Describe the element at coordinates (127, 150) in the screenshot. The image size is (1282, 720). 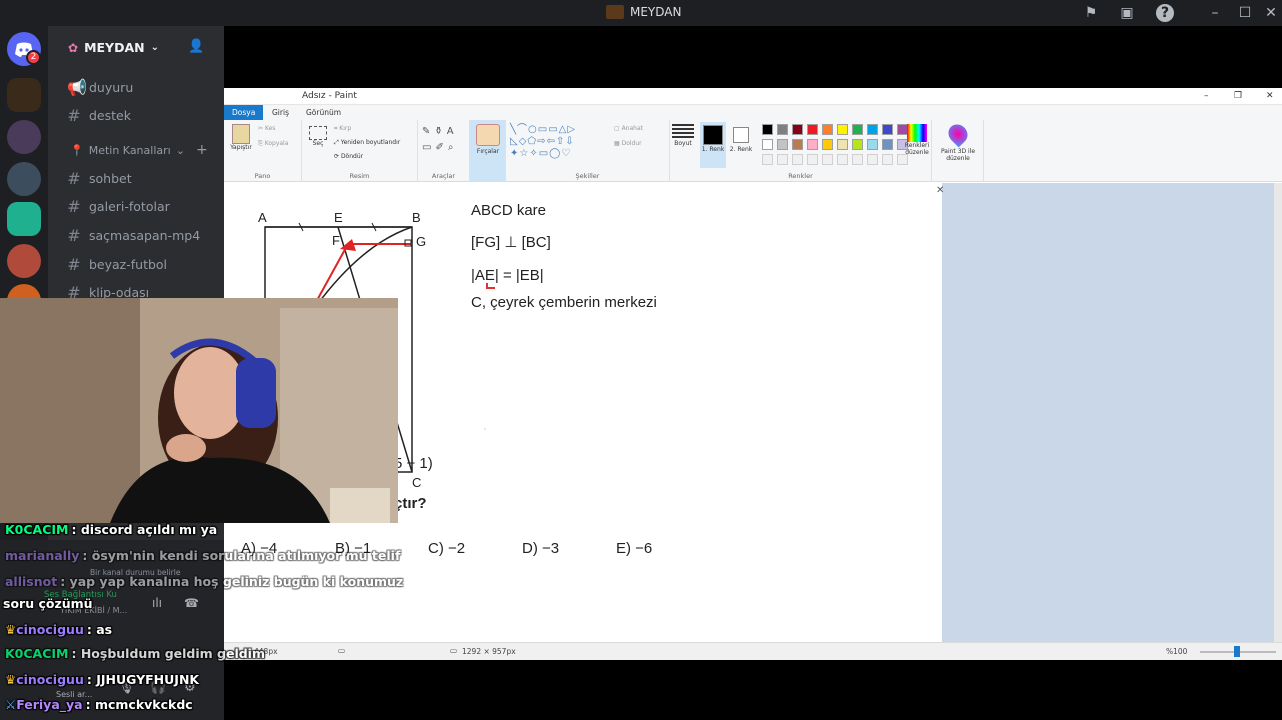
I see `category-header: 📍 Metin Kanalları ⌄` at that location.